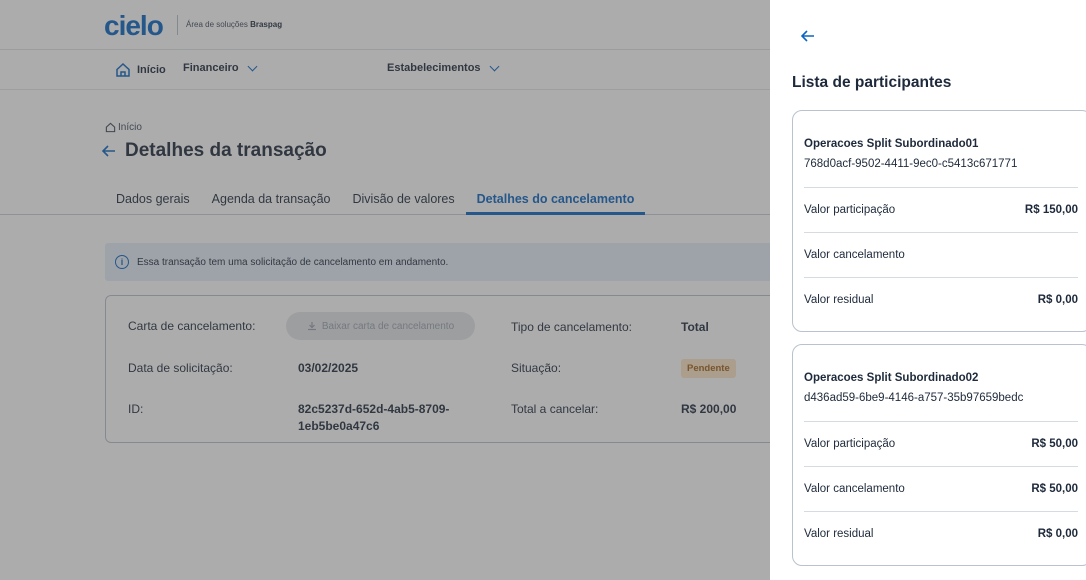 This screenshot has height=580, width=1086. What do you see at coordinates (808, 36) in the screenshot?
I see `back-arrow-icon` at bounding box center [808, 36].